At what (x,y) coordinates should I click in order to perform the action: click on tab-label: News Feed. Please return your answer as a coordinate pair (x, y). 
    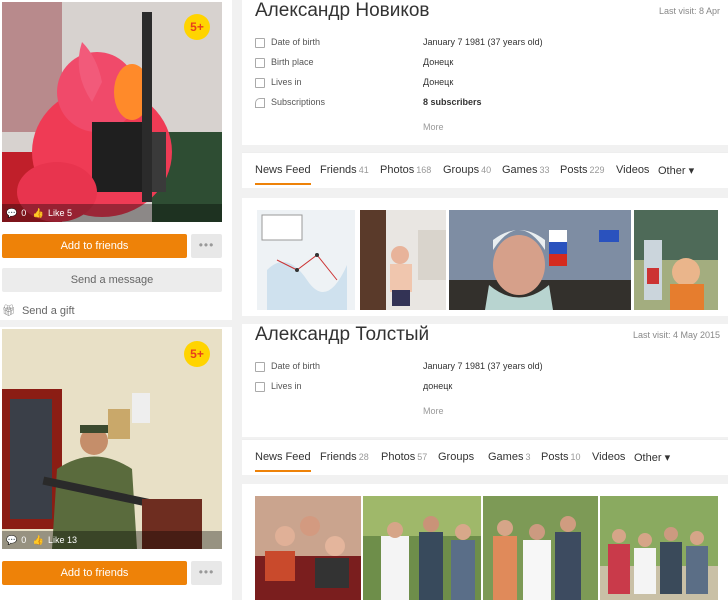
    Looking at the image, I should click on (283, 457).